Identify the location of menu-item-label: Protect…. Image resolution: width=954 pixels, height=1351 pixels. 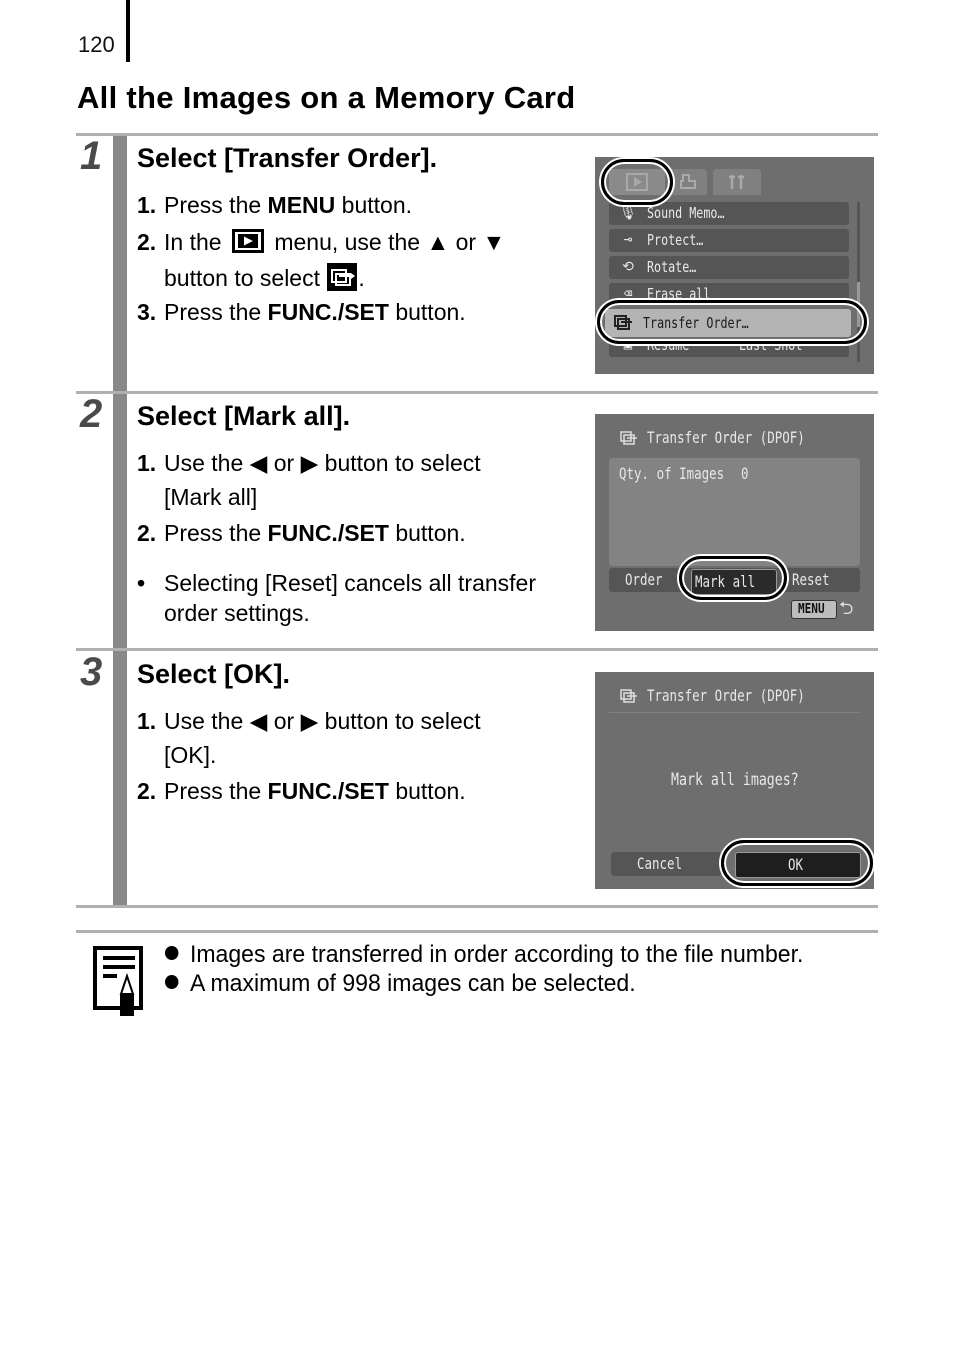
(675, 240).